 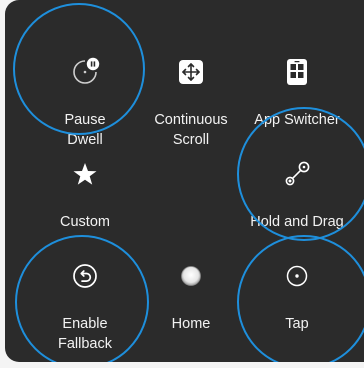 I want to click on continuous-scroll-label: Continuous Scroll, so click(x=191, y=130).